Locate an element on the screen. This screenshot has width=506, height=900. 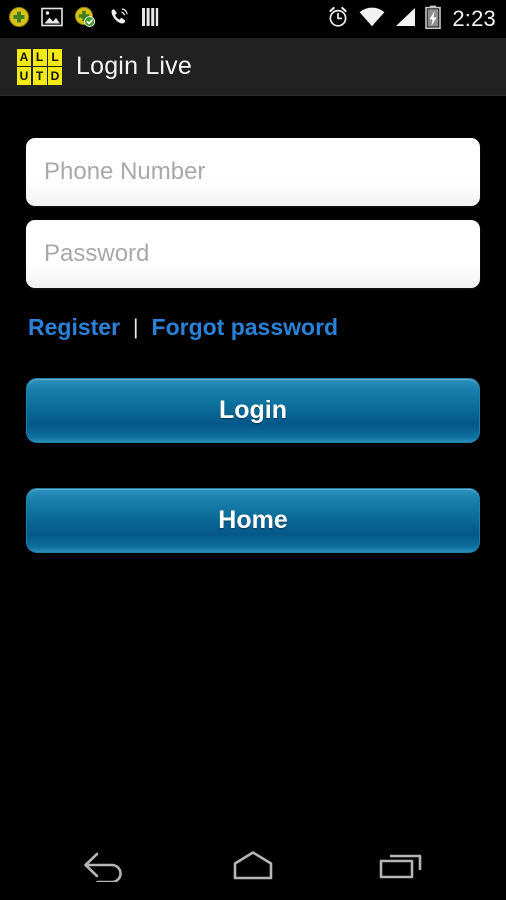
auth-links-row: Register | Forgot password is located at coordinates (253, 327).